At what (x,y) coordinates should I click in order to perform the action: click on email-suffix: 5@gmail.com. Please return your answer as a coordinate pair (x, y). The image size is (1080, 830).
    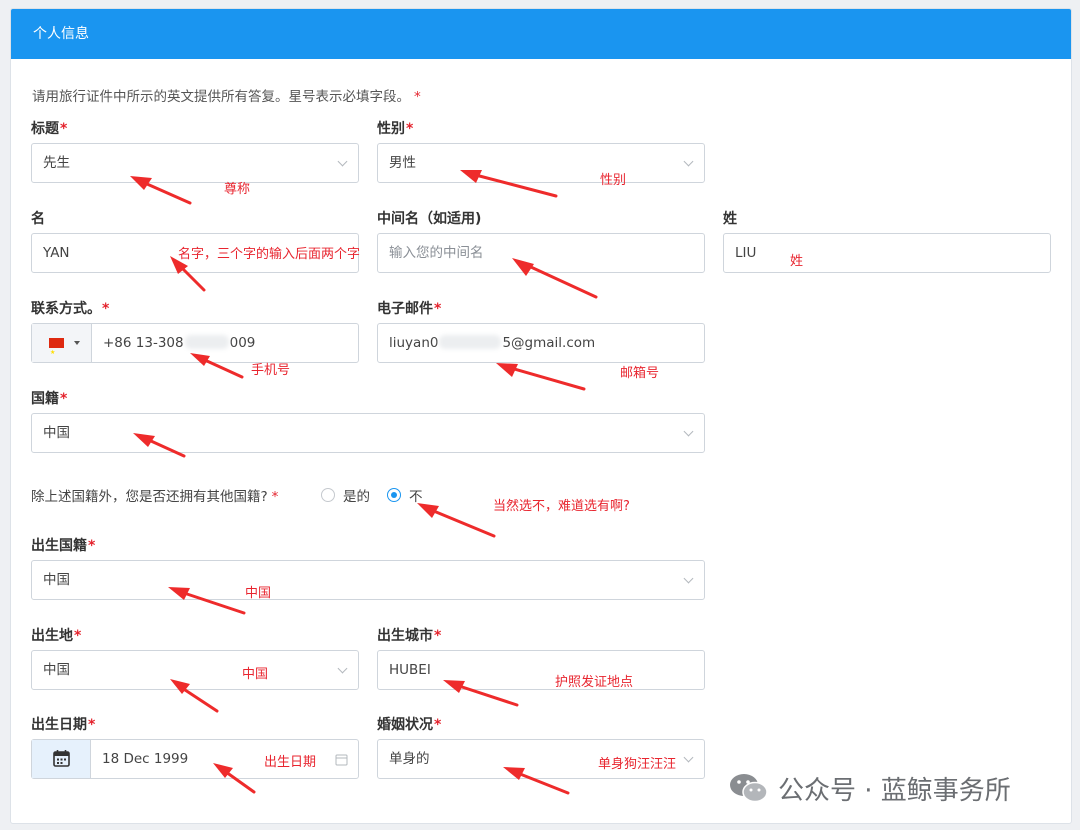
    Looking at the image, I should click on (549, 343).